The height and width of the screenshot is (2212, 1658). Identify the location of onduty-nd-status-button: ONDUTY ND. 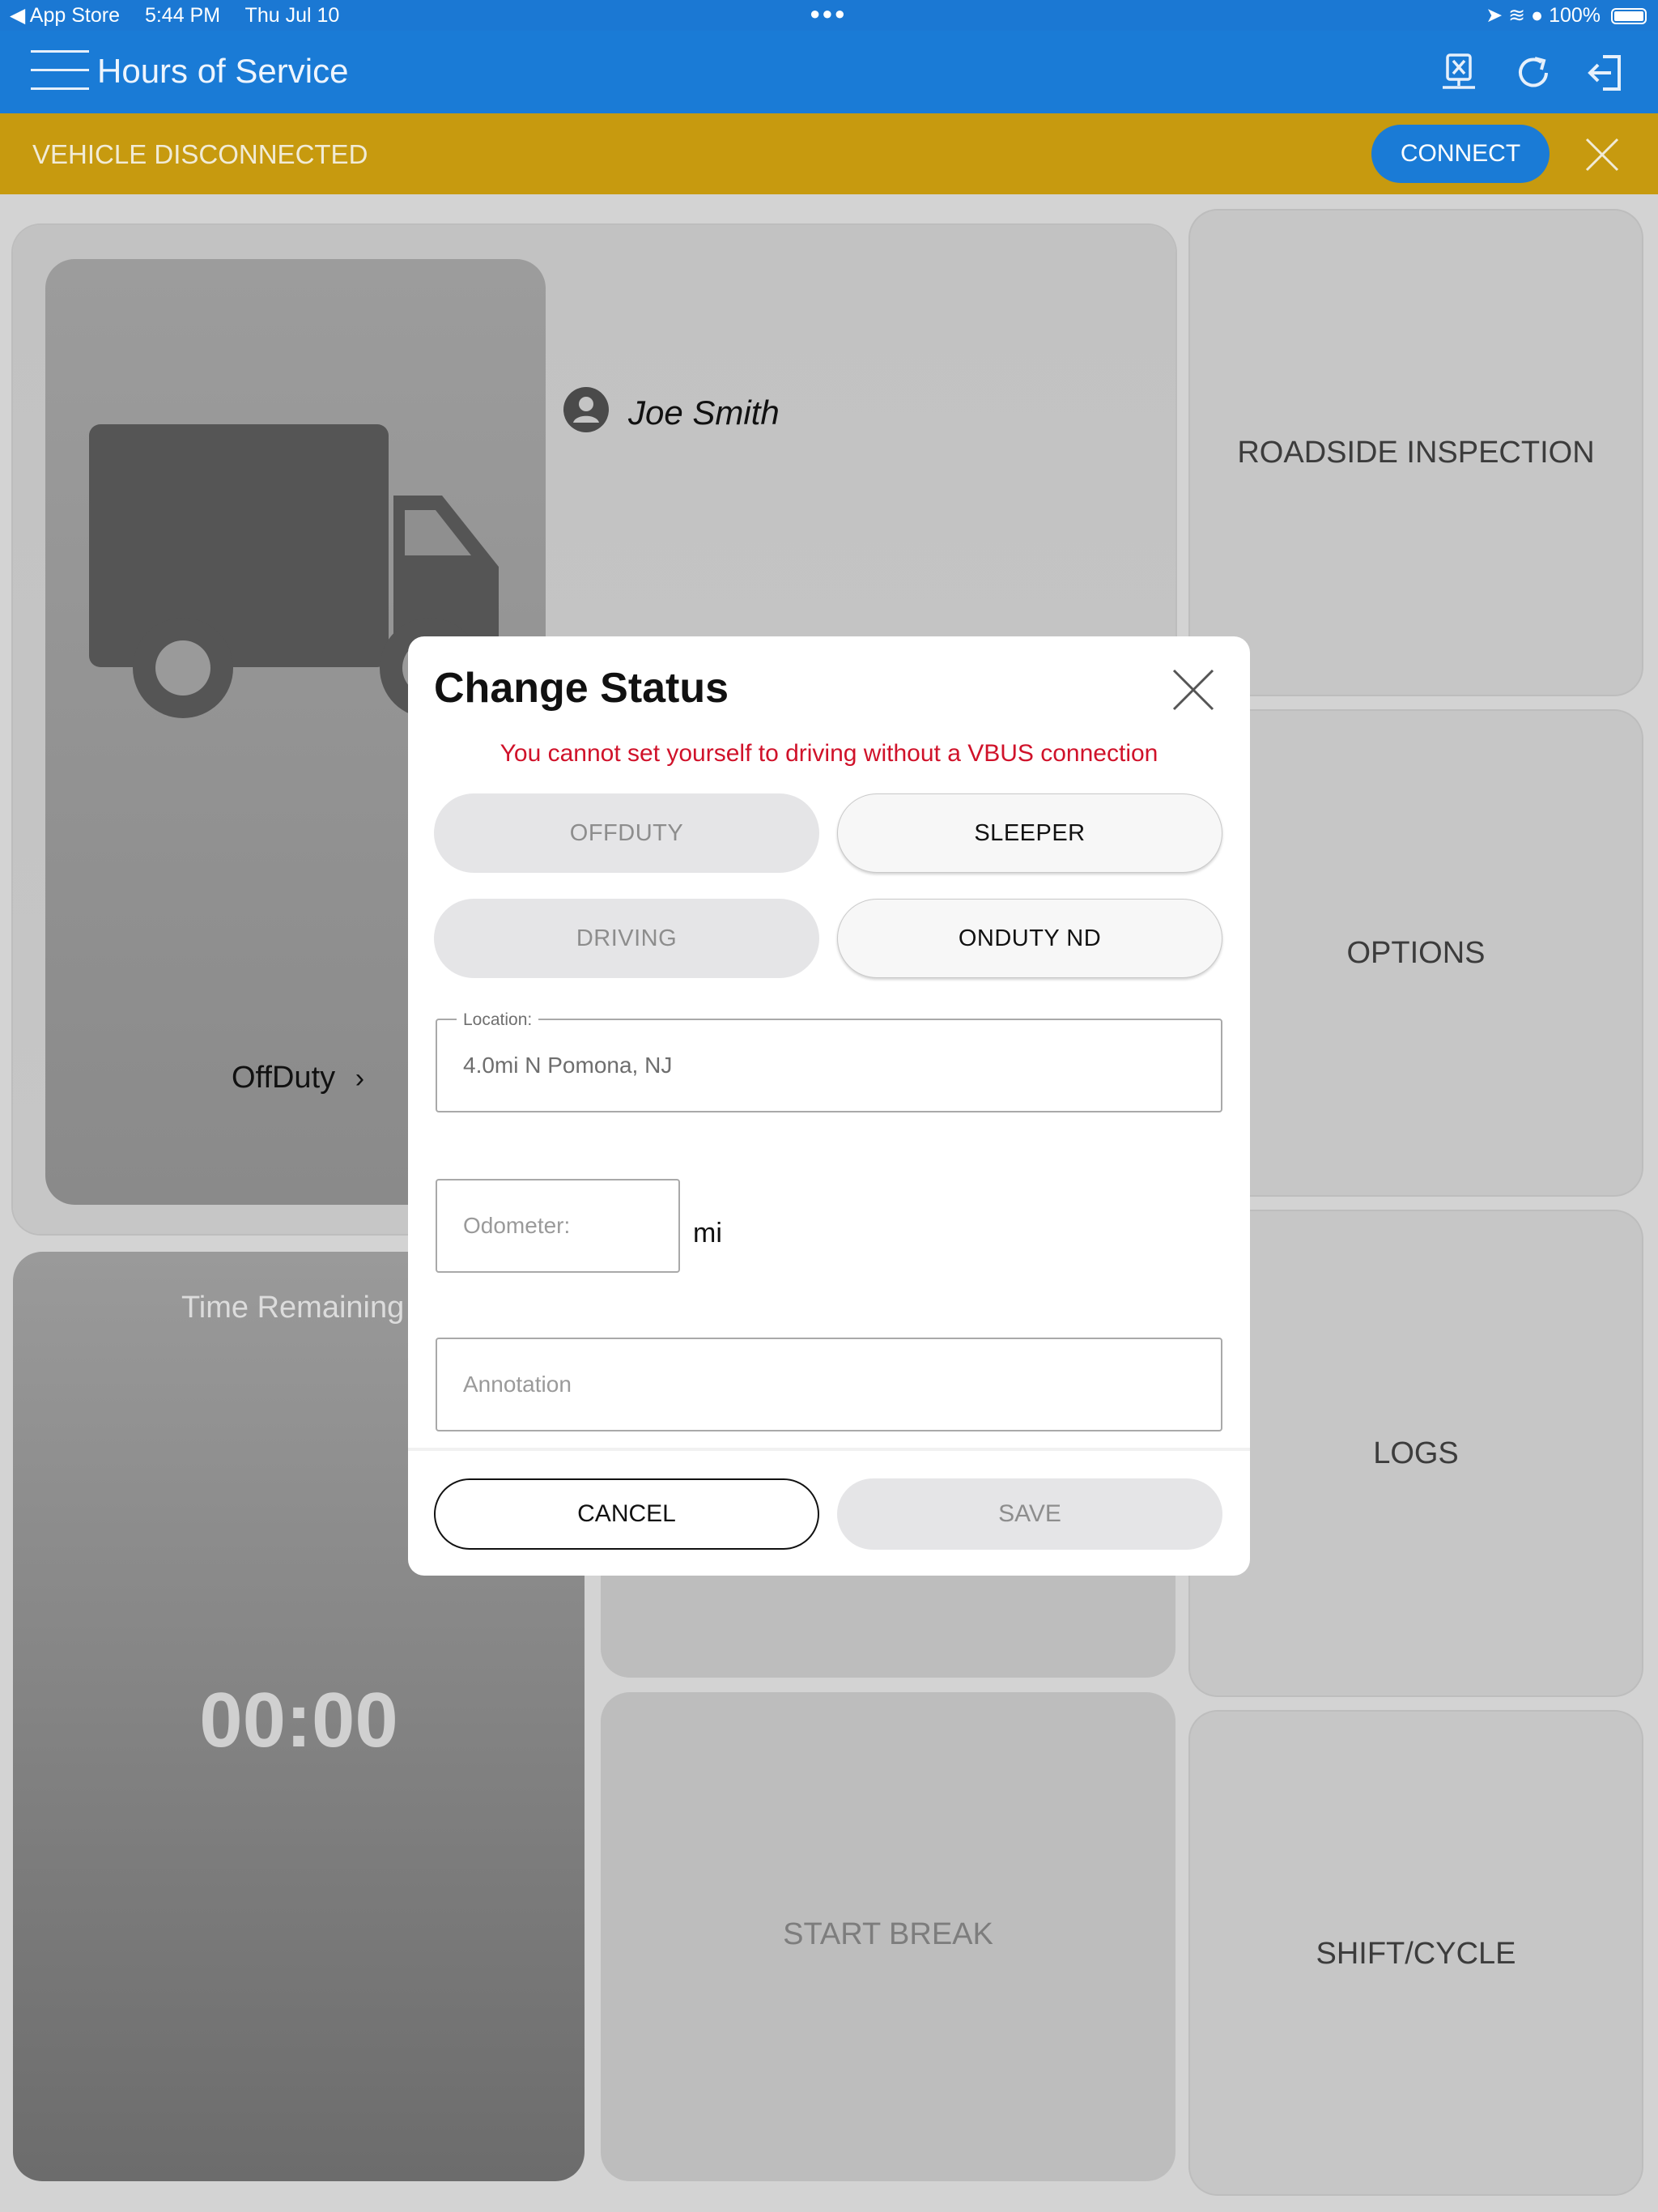
(1029, 939).